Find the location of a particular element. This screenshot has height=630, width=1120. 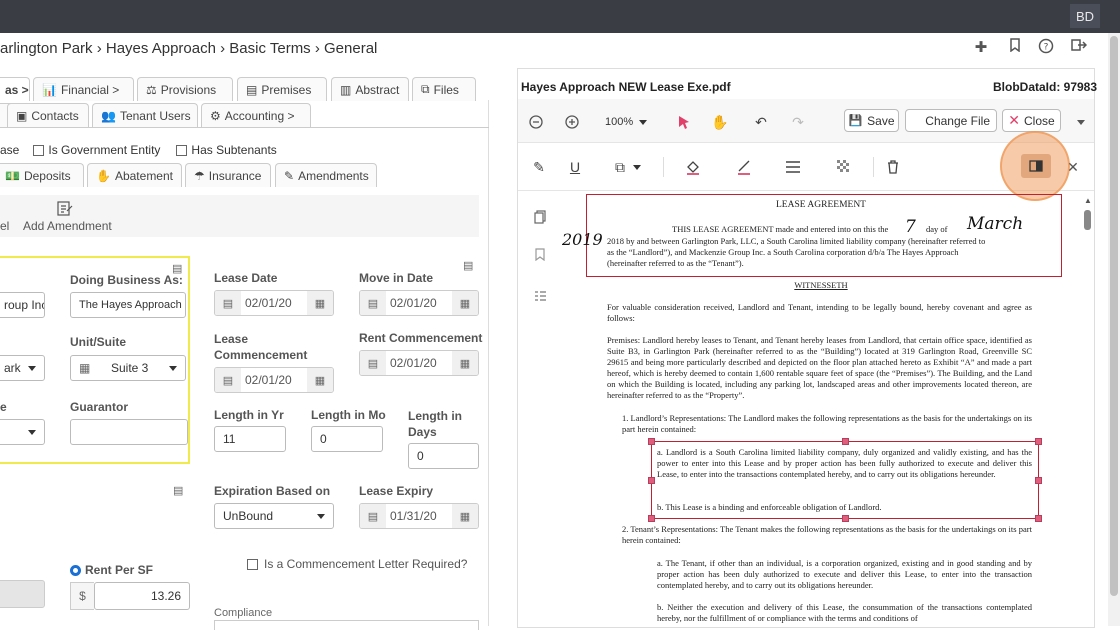

logout-icon is located at coordinates (1079, 47).